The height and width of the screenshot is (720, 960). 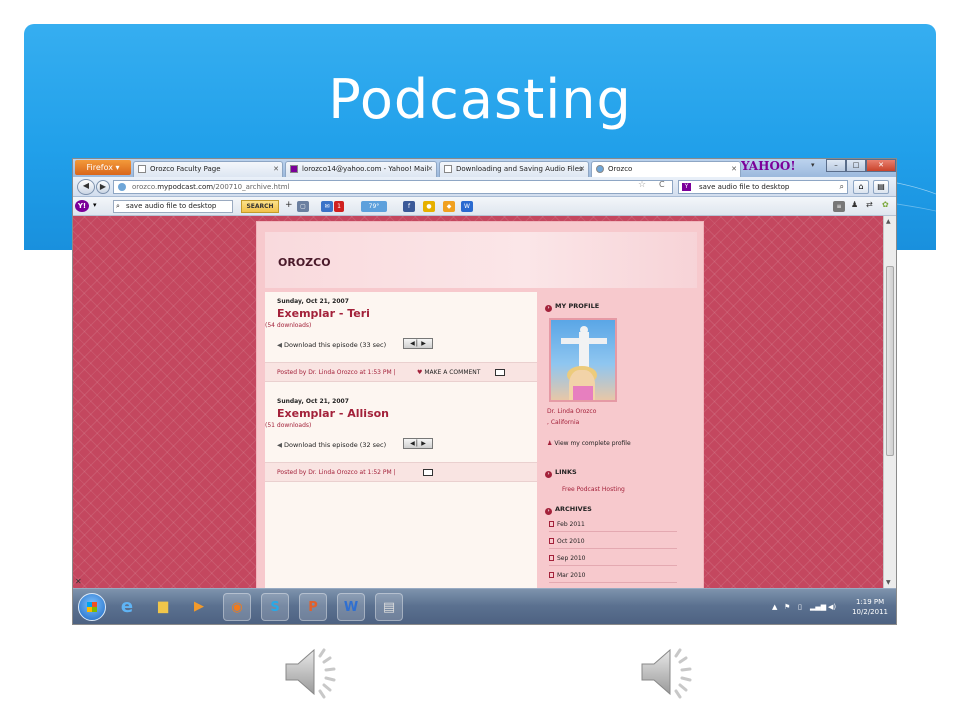 I want to click on facebook-icon: f, so click(x=409, y=206).